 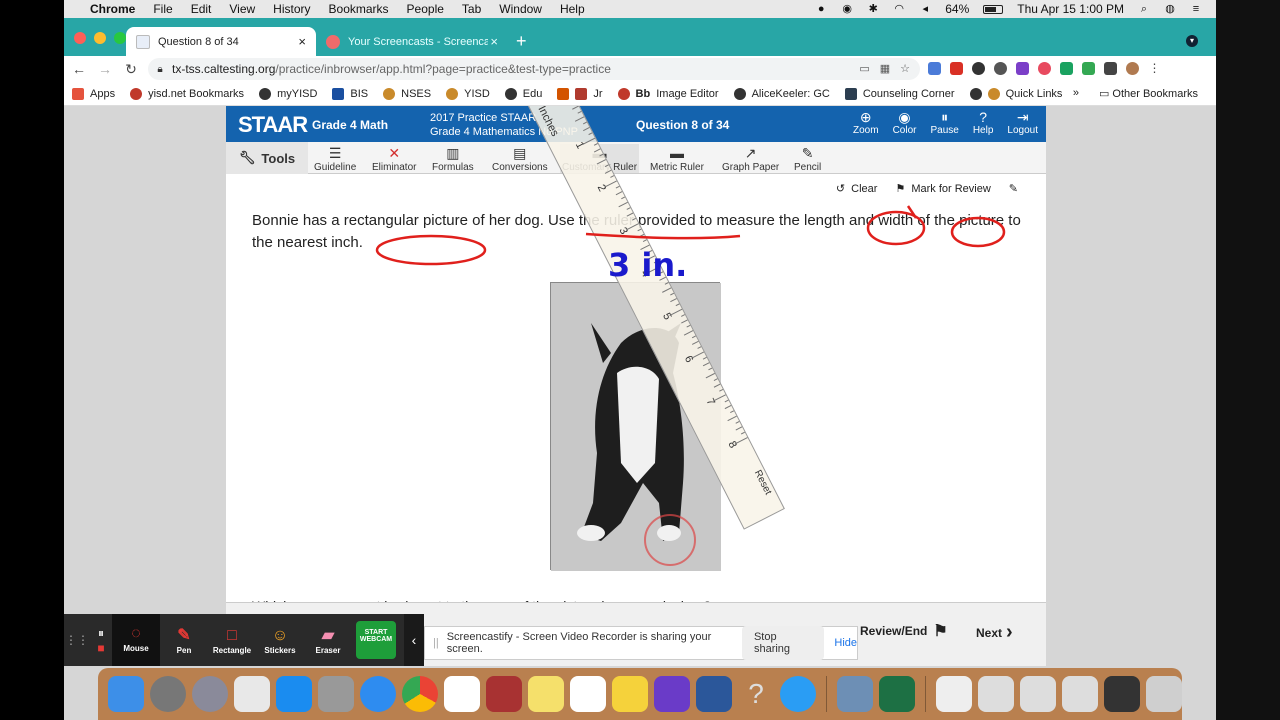 I want to click on stop-recording-icon: ■, so click(x=101, y=648).